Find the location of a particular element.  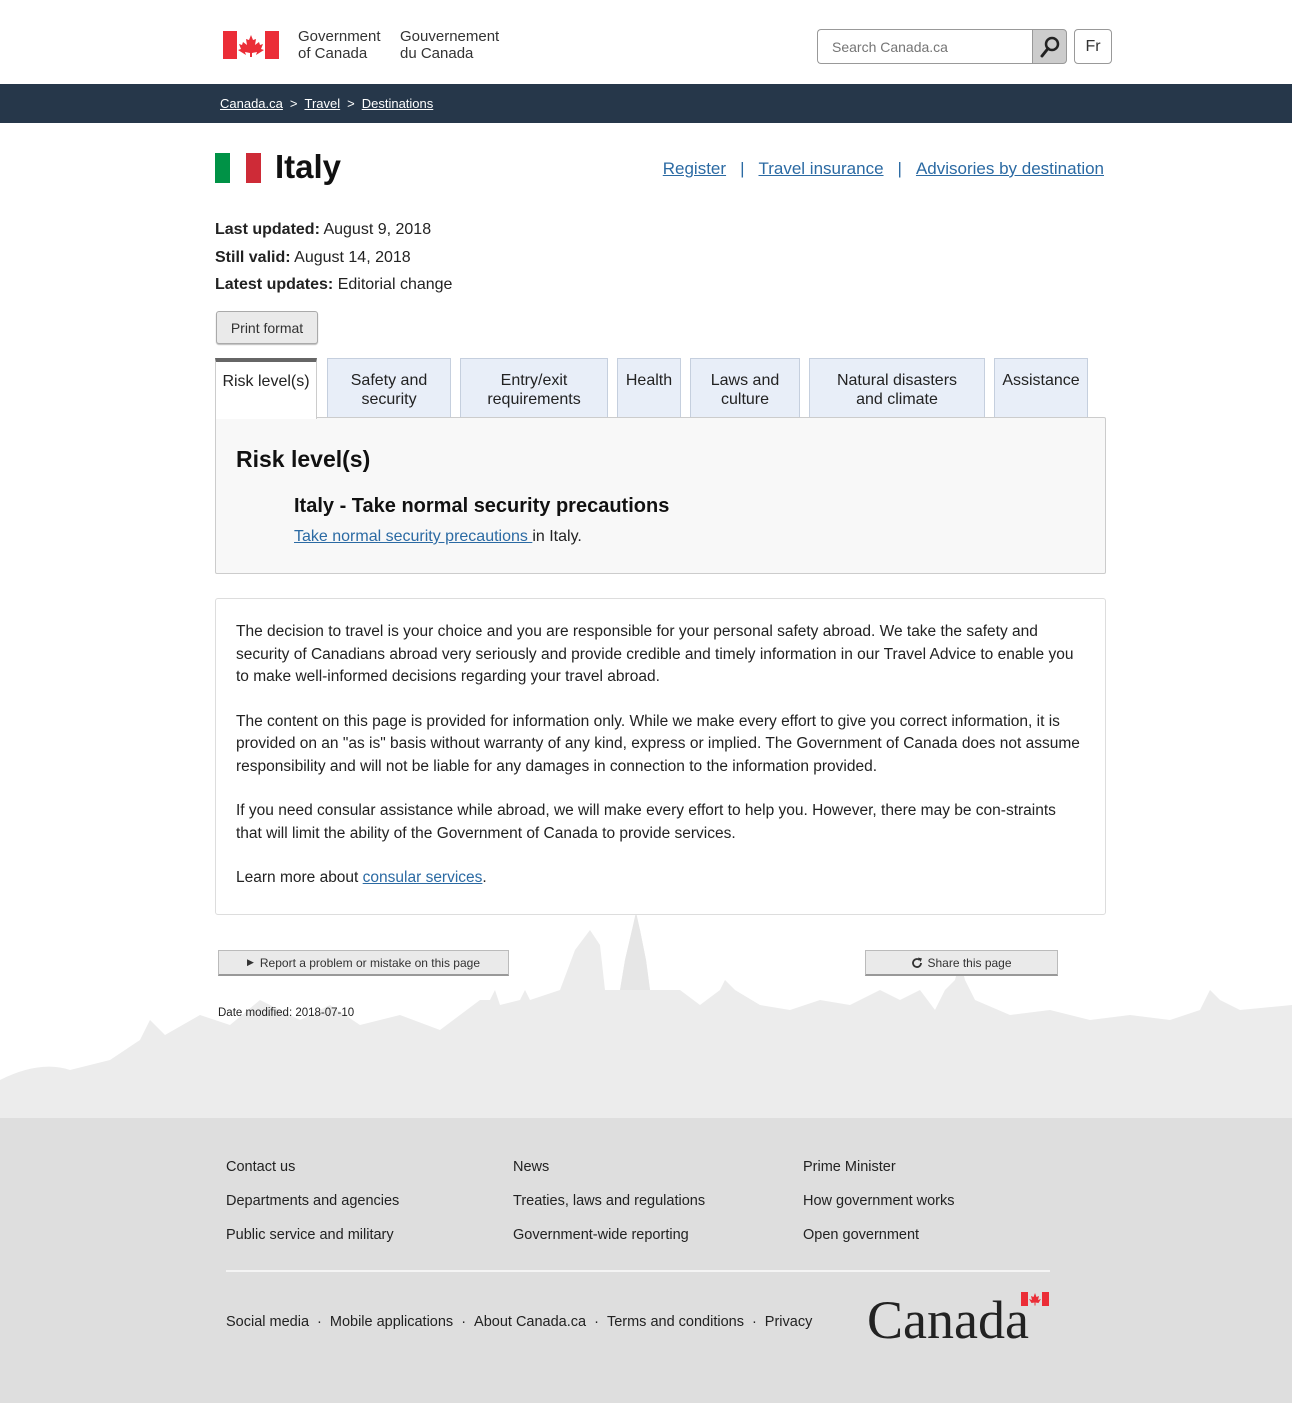

breadcrumb-destinations: Destinations is located at coordinates (398, 103).